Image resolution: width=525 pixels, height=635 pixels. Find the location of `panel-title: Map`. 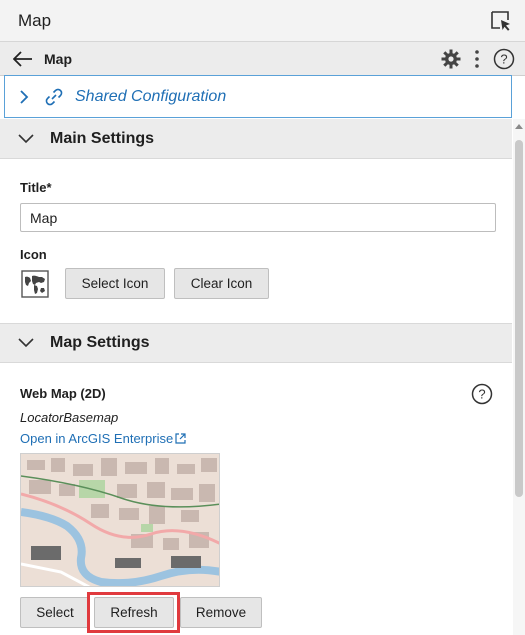

panel-title: Map is located at coordinates (35, 20).